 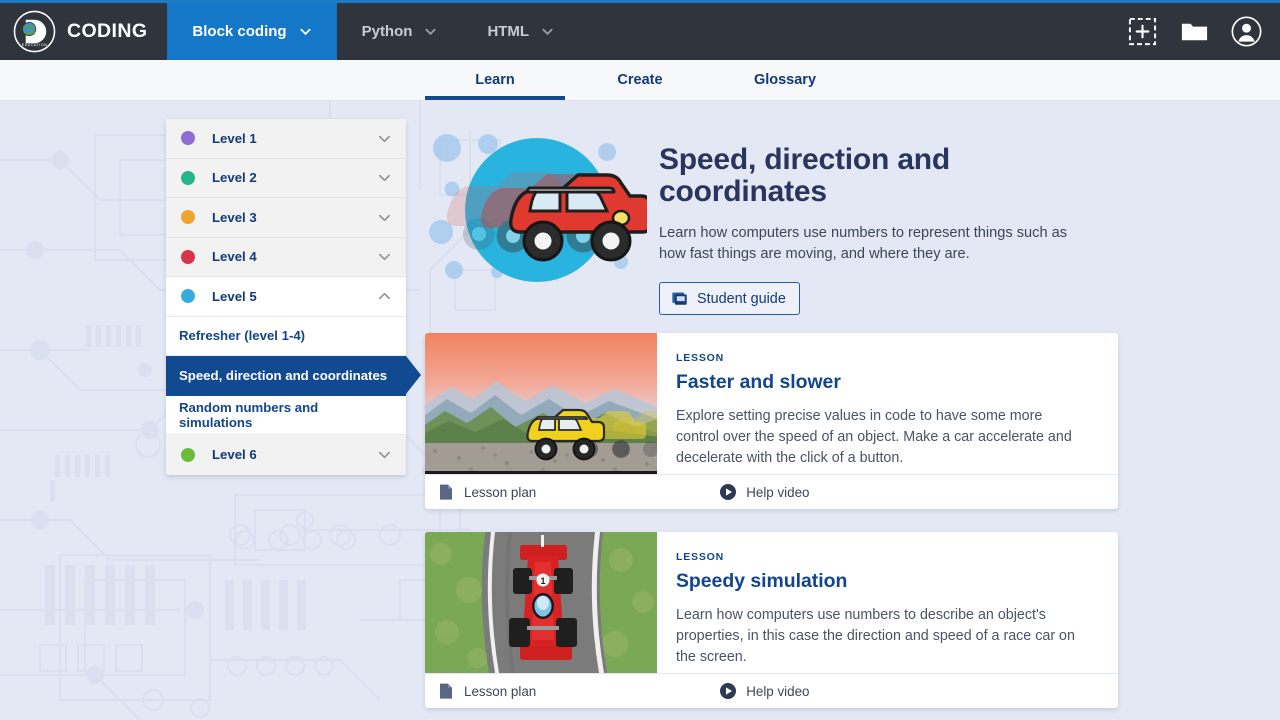 I want to click on tab-label: Learn, so click(x=495, y=80).